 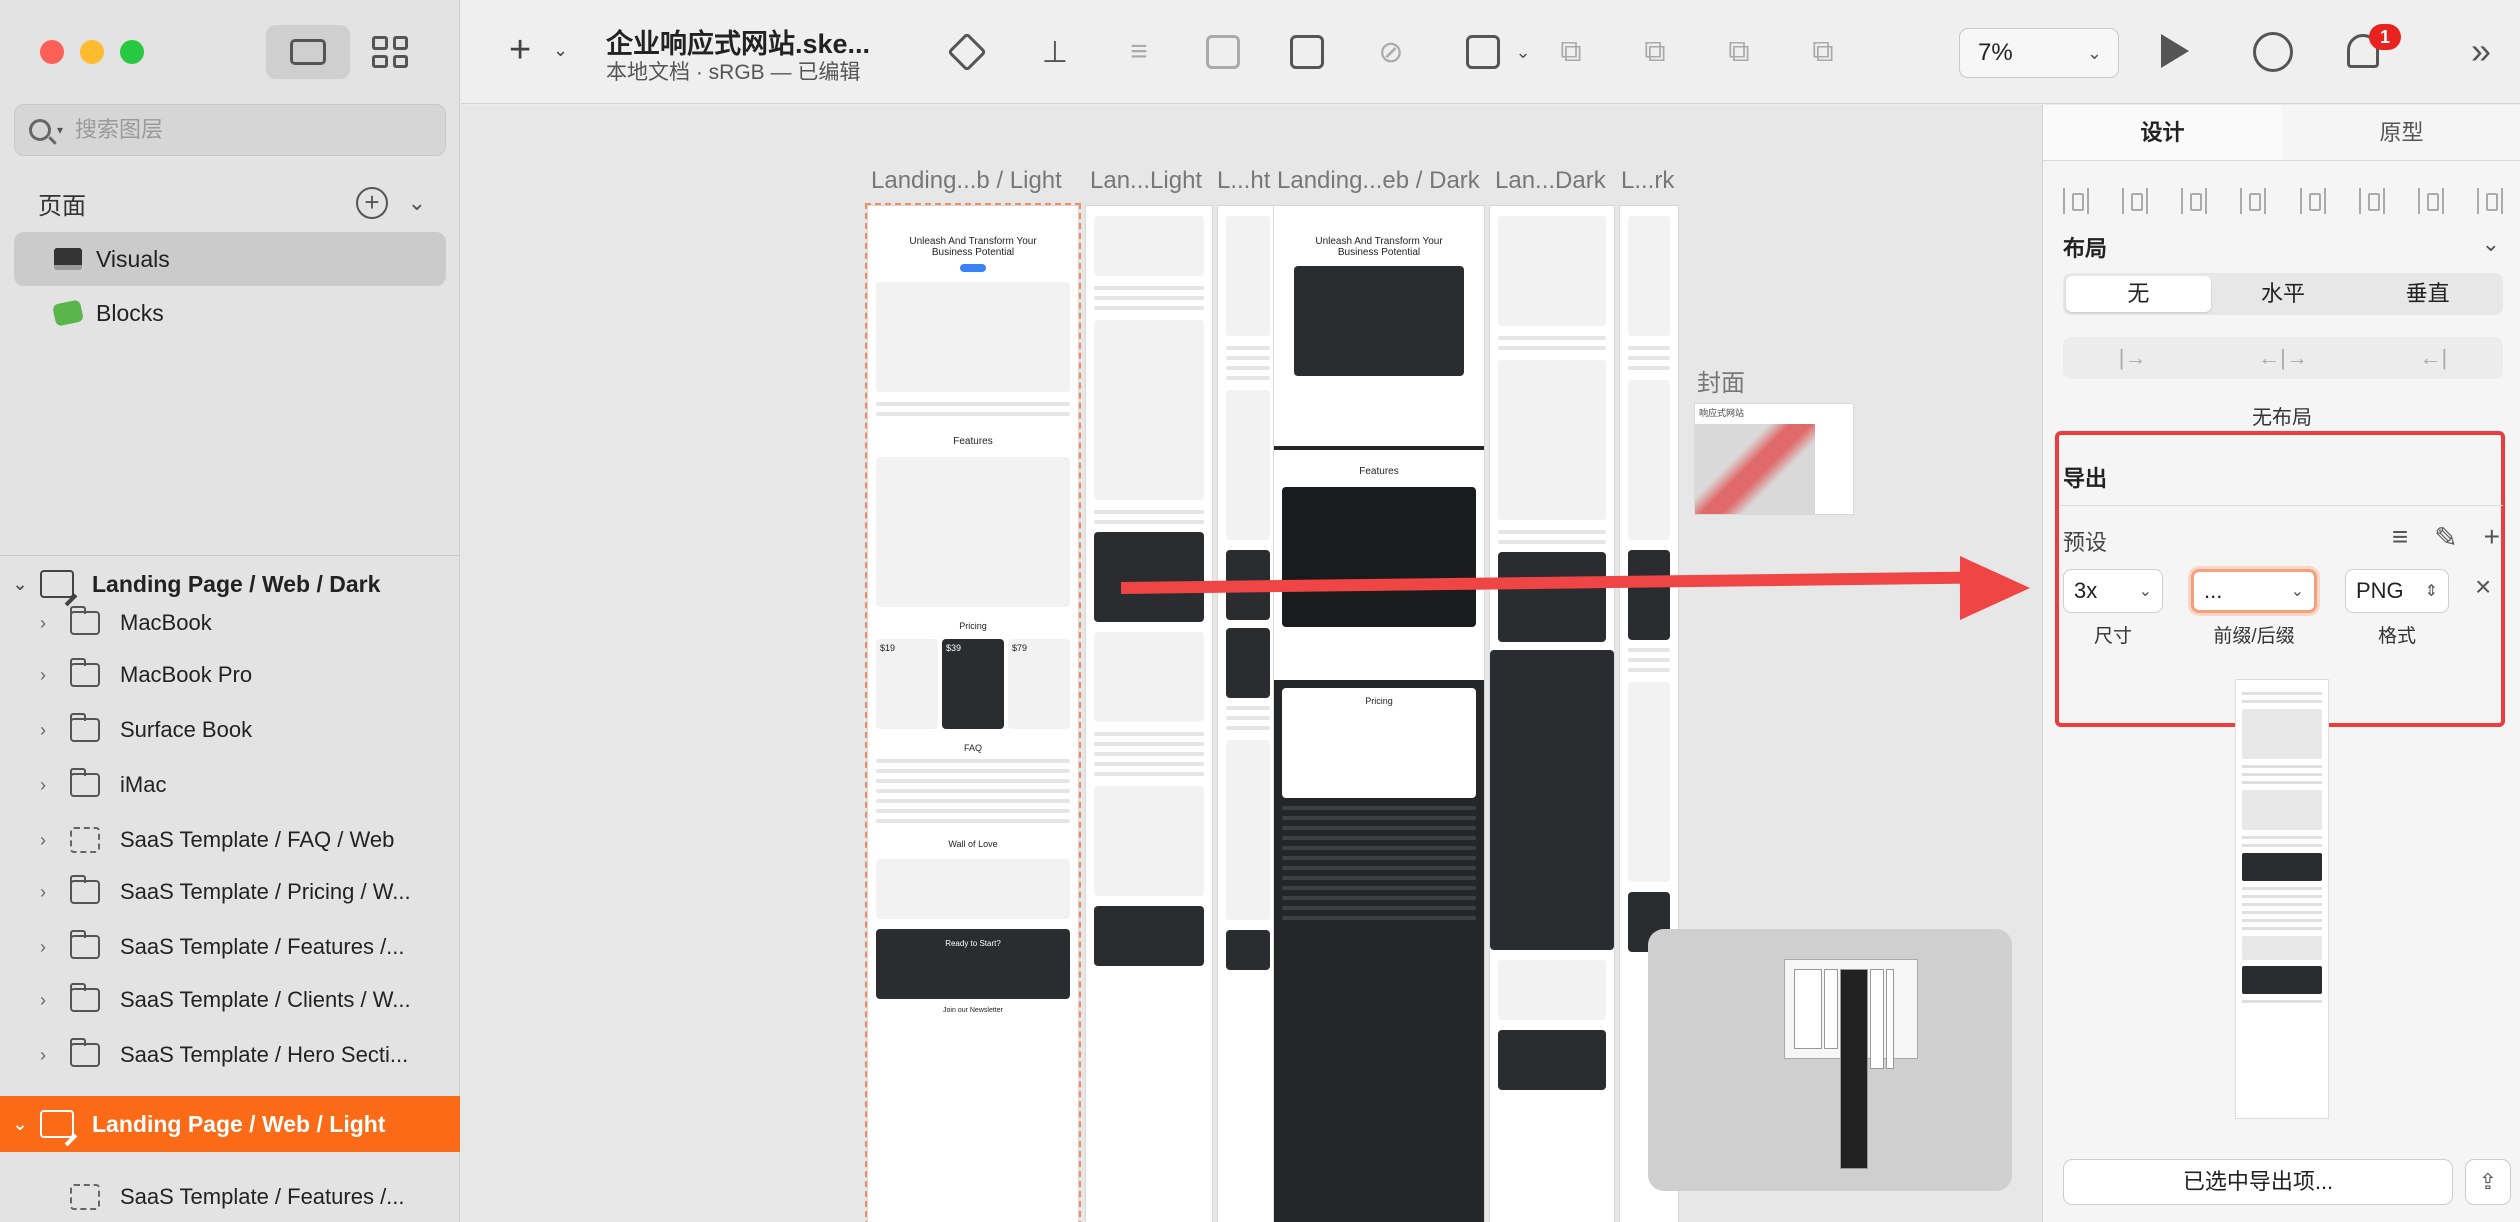 What do you see at coordinates (2430, 201) in the screenshot?
I see `align-middle-icon` at bounding box center [2430, 201].